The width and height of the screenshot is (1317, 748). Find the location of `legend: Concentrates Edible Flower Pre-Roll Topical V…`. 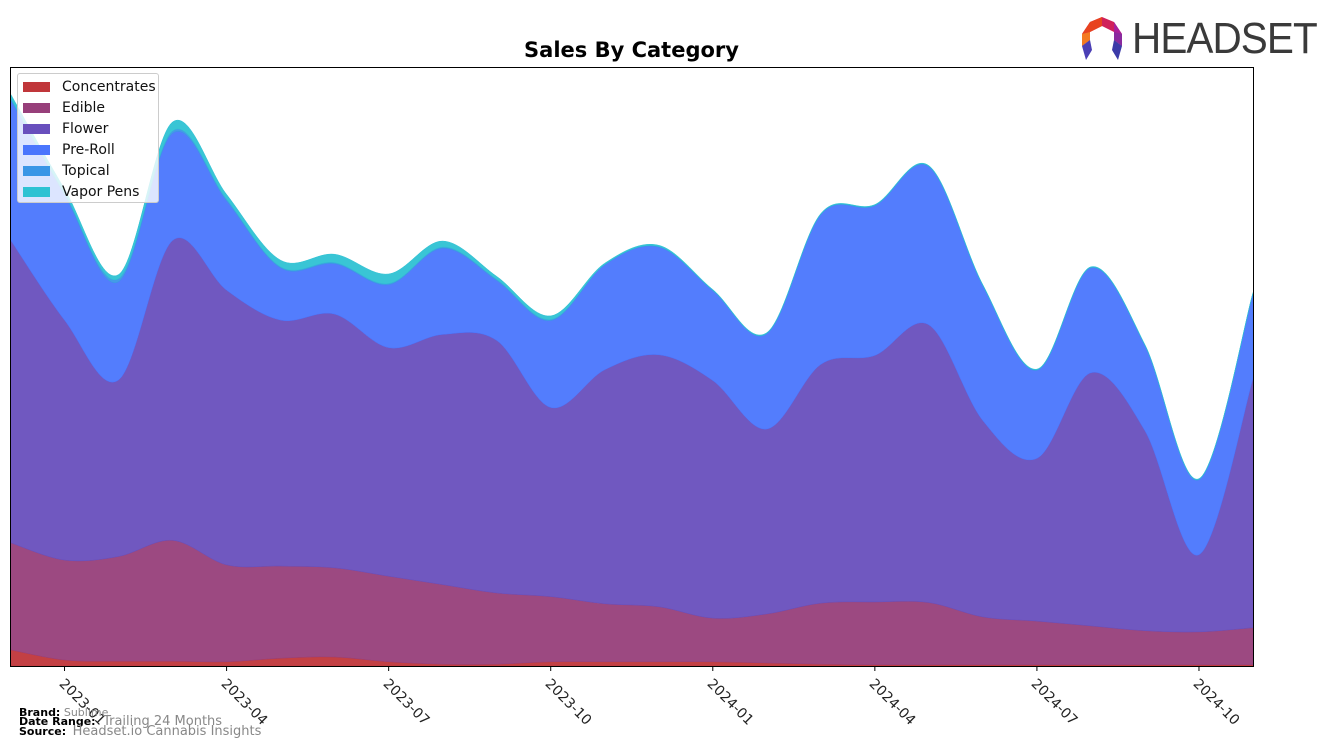

legend: Concentrates Edible Flower Pre-Roll Topical V… is located at coordinates (88, 138).